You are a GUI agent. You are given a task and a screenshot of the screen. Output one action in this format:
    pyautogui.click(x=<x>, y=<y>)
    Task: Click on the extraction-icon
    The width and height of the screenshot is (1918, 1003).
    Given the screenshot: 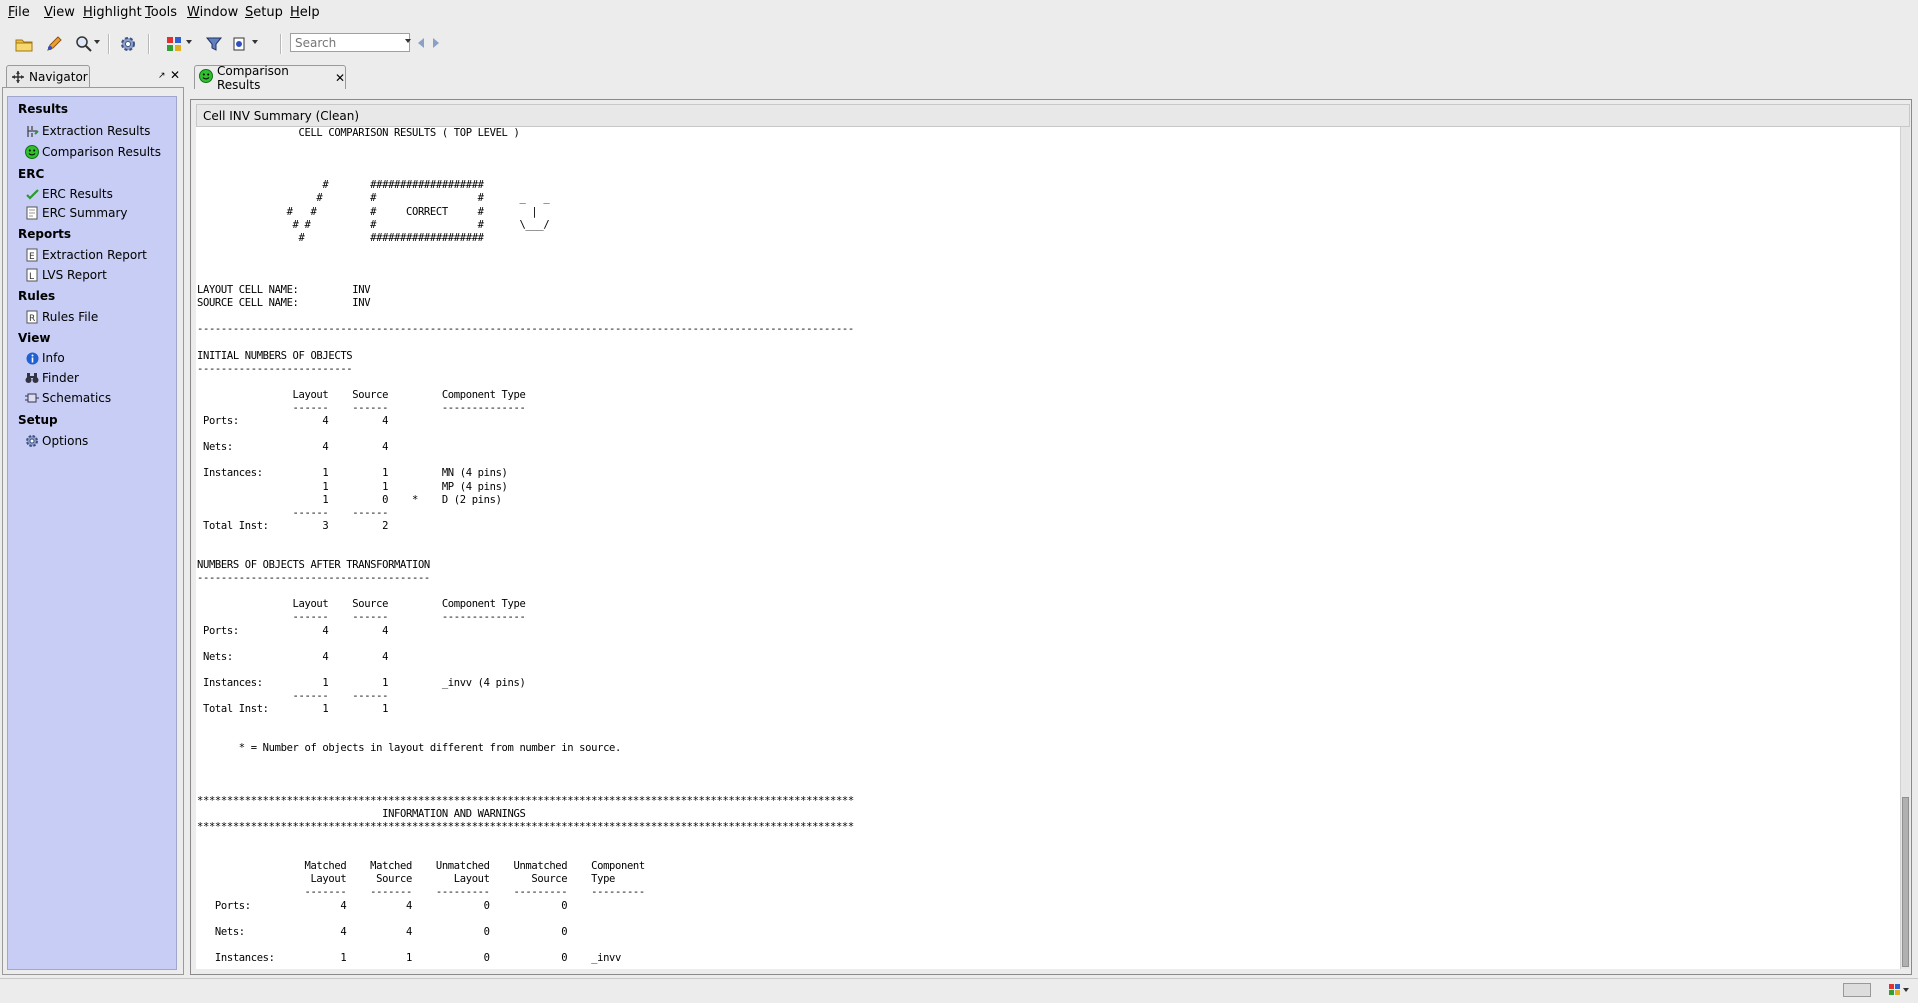 What is the action you would take?
    pyautogui.click(x=32, y=131)
    